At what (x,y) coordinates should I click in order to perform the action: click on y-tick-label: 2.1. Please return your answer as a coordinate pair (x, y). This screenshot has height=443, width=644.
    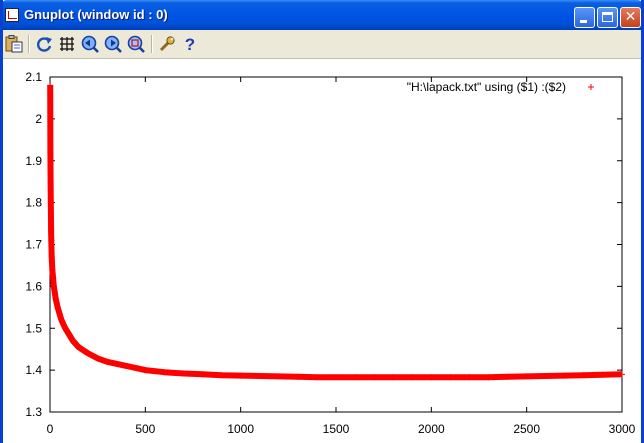
    Looking at the image, I should click on (33, 77).